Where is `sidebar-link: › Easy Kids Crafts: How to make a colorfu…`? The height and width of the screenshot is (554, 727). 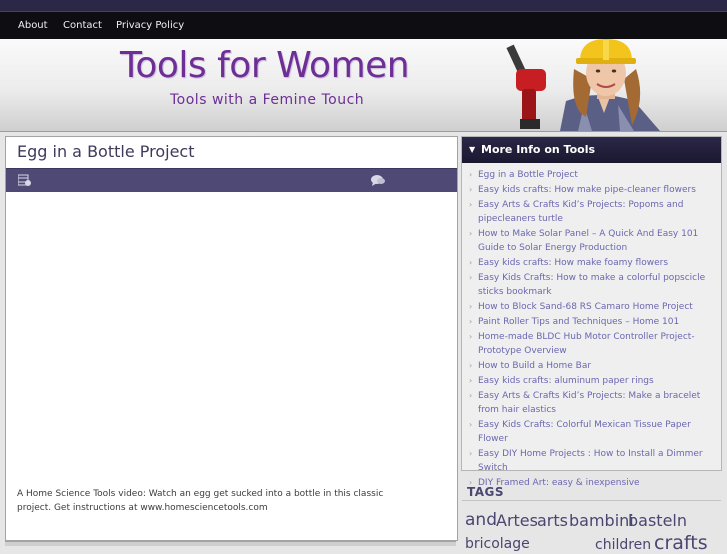 sidebar-link: › Easy Kids Crafts: How to make a colorfu… is located at coordinates (592, 285).